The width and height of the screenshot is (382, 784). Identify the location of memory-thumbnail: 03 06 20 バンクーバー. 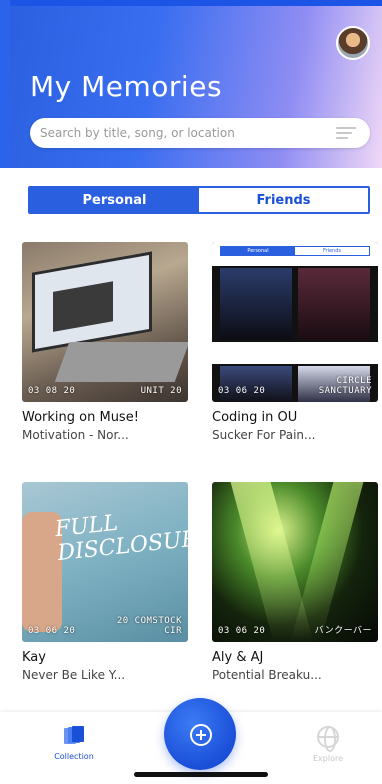
(295, 562).